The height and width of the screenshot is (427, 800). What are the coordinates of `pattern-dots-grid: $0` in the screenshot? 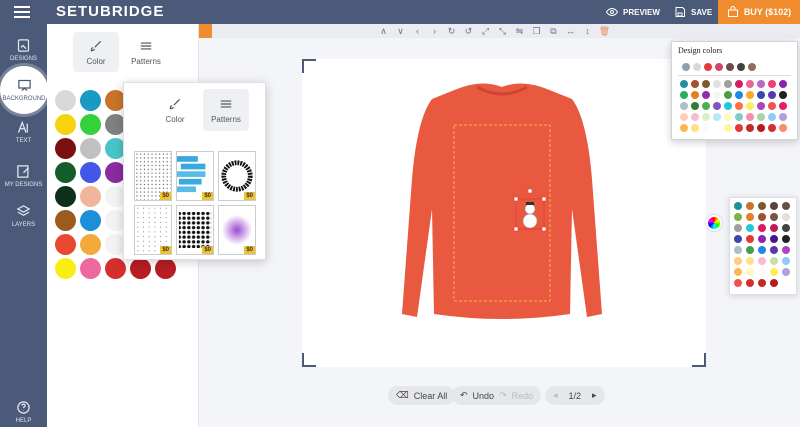 It's located at (153, 176).